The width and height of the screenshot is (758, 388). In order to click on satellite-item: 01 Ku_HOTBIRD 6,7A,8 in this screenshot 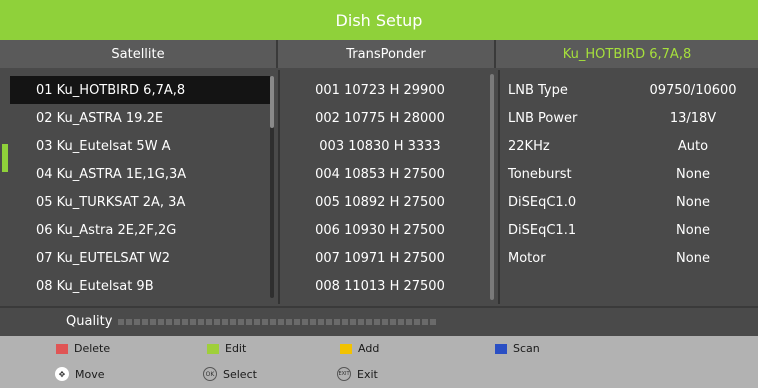, I will do `click(140, 90)`.